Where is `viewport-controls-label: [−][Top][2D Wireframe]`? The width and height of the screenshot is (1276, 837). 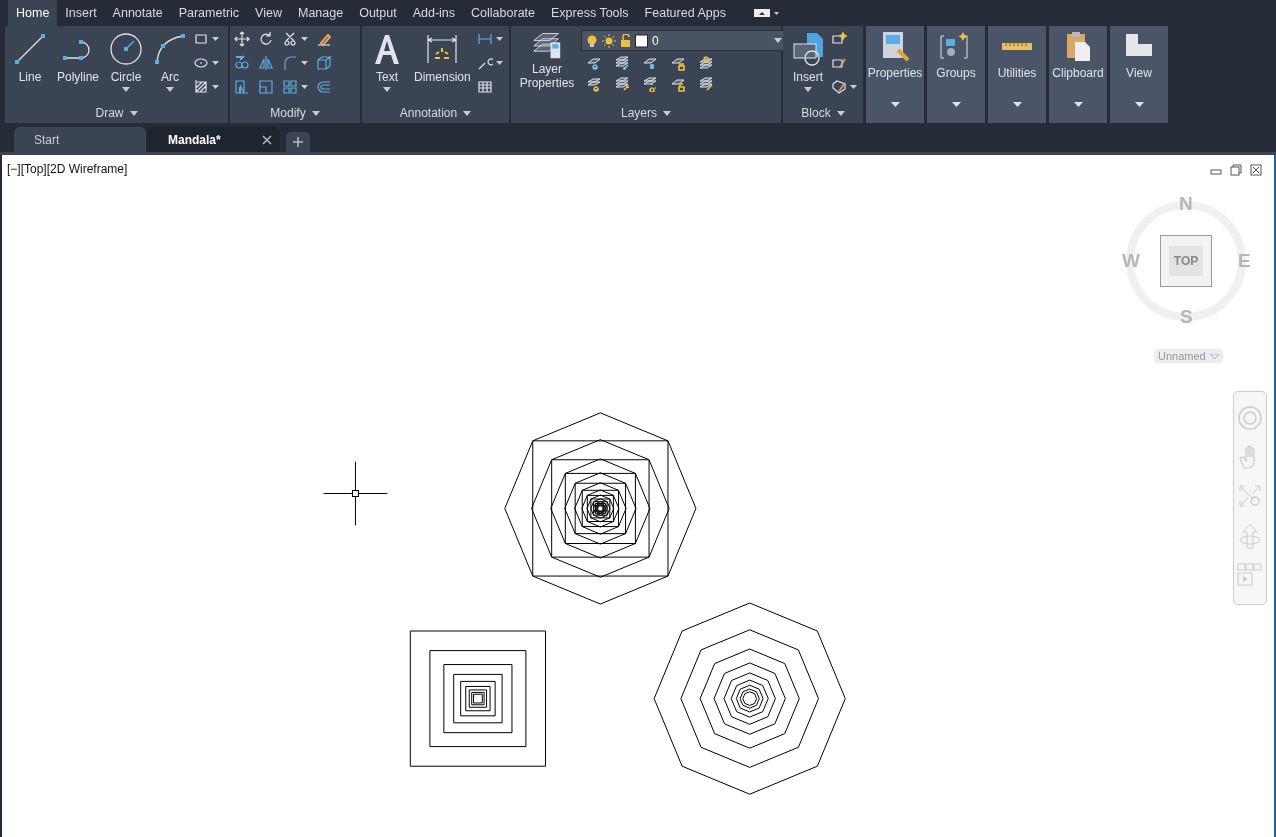 viewport-controls-label: [−][Top][2D Wireframe] is located at coordinates (67, 169).